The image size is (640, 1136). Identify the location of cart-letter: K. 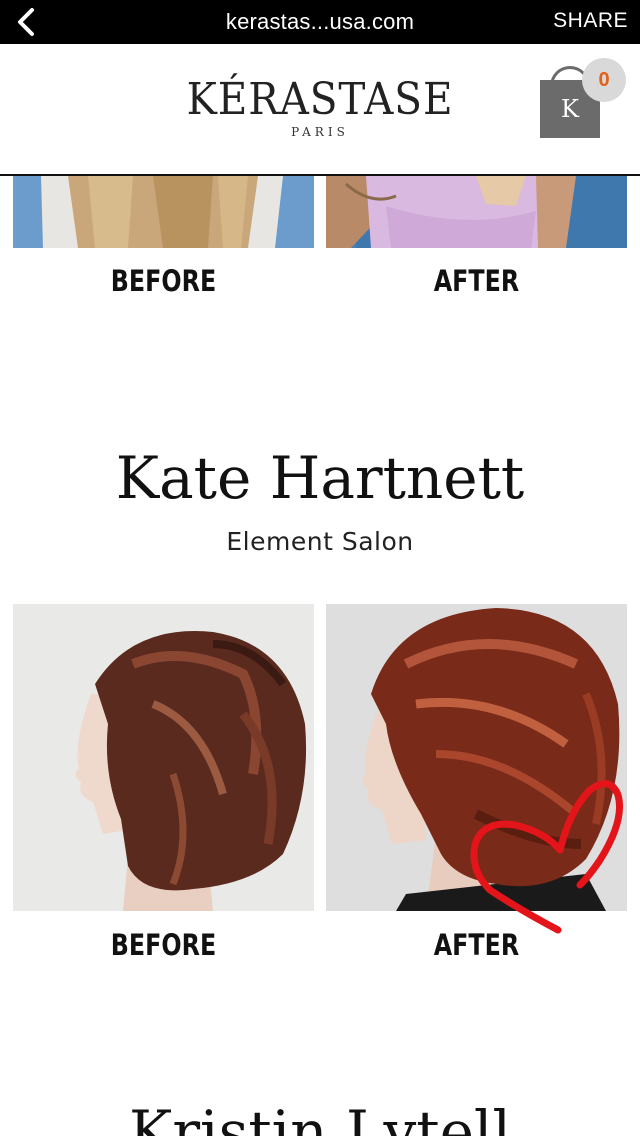
(570, 109).